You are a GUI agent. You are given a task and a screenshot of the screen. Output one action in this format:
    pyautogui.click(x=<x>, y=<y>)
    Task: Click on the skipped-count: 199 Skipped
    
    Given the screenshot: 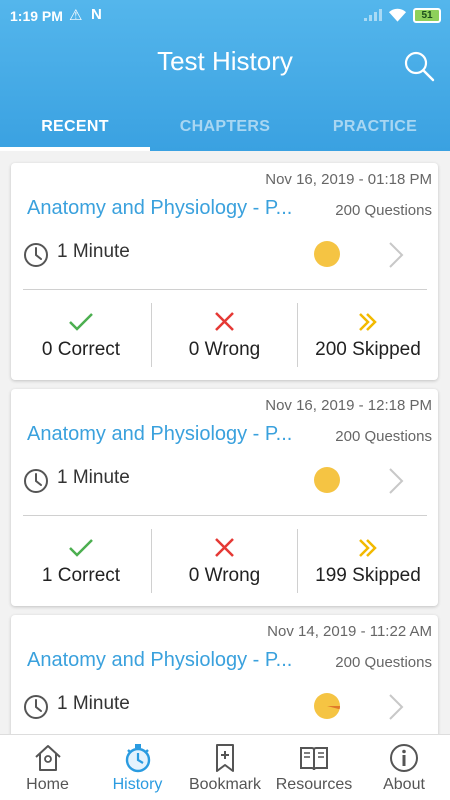 What is the action you would take?
    pyautogui.click(x=368, y=575)
    